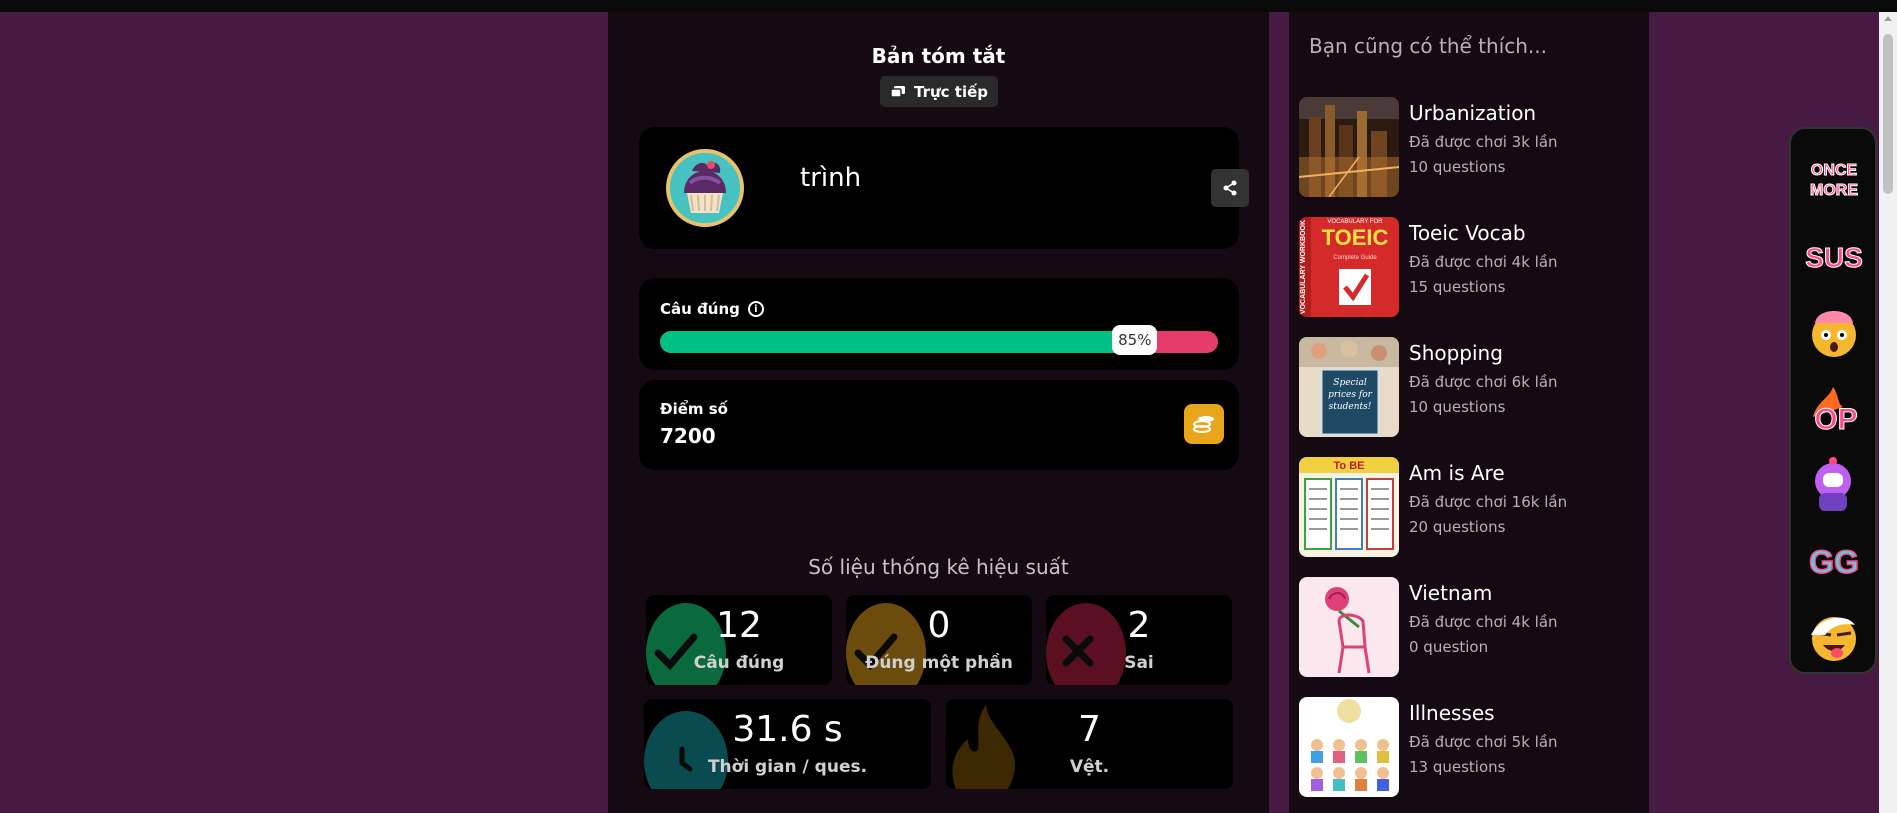  What do you see at coordinates (1483, 142) in the screenshot?
I see `rec-plays: Đã được chơi 3k lần` at bounding box center [1483, 142].